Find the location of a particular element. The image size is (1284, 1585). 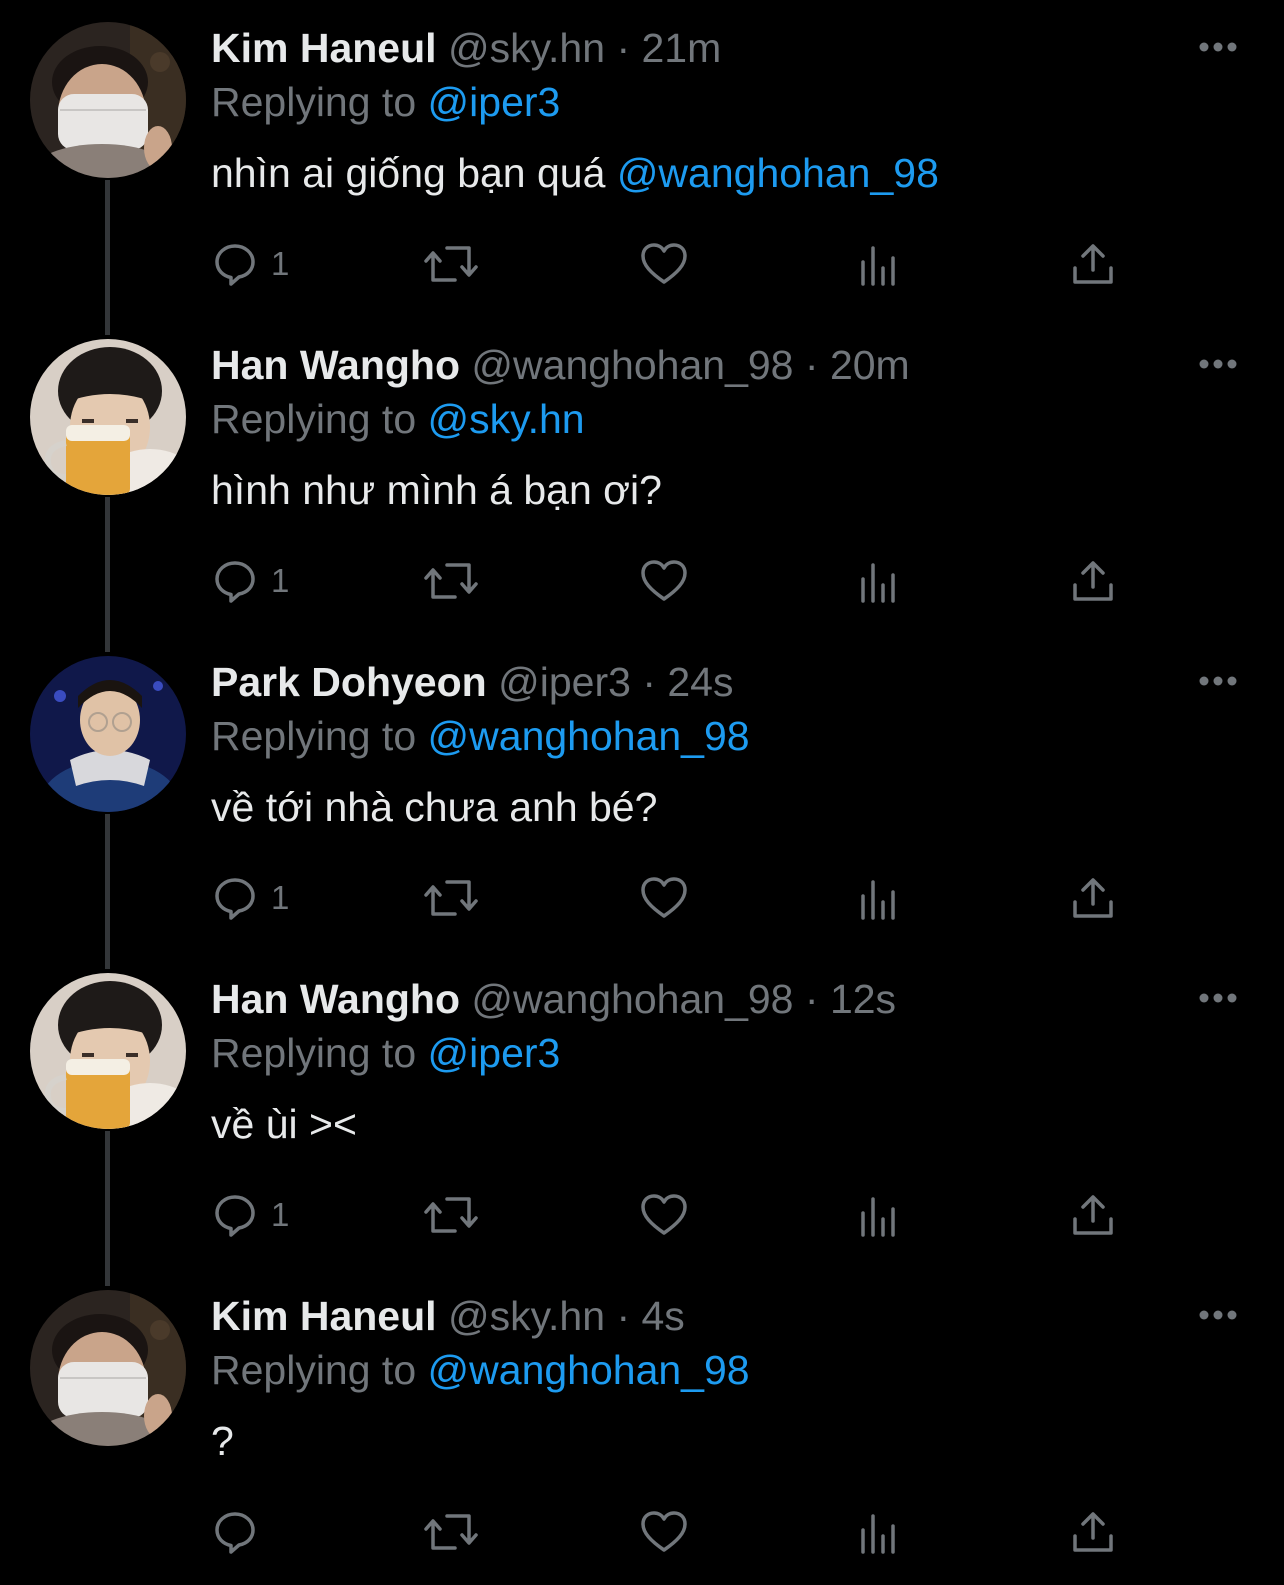

display-name: Park Dohyeon is located at coordinates (349, 682).